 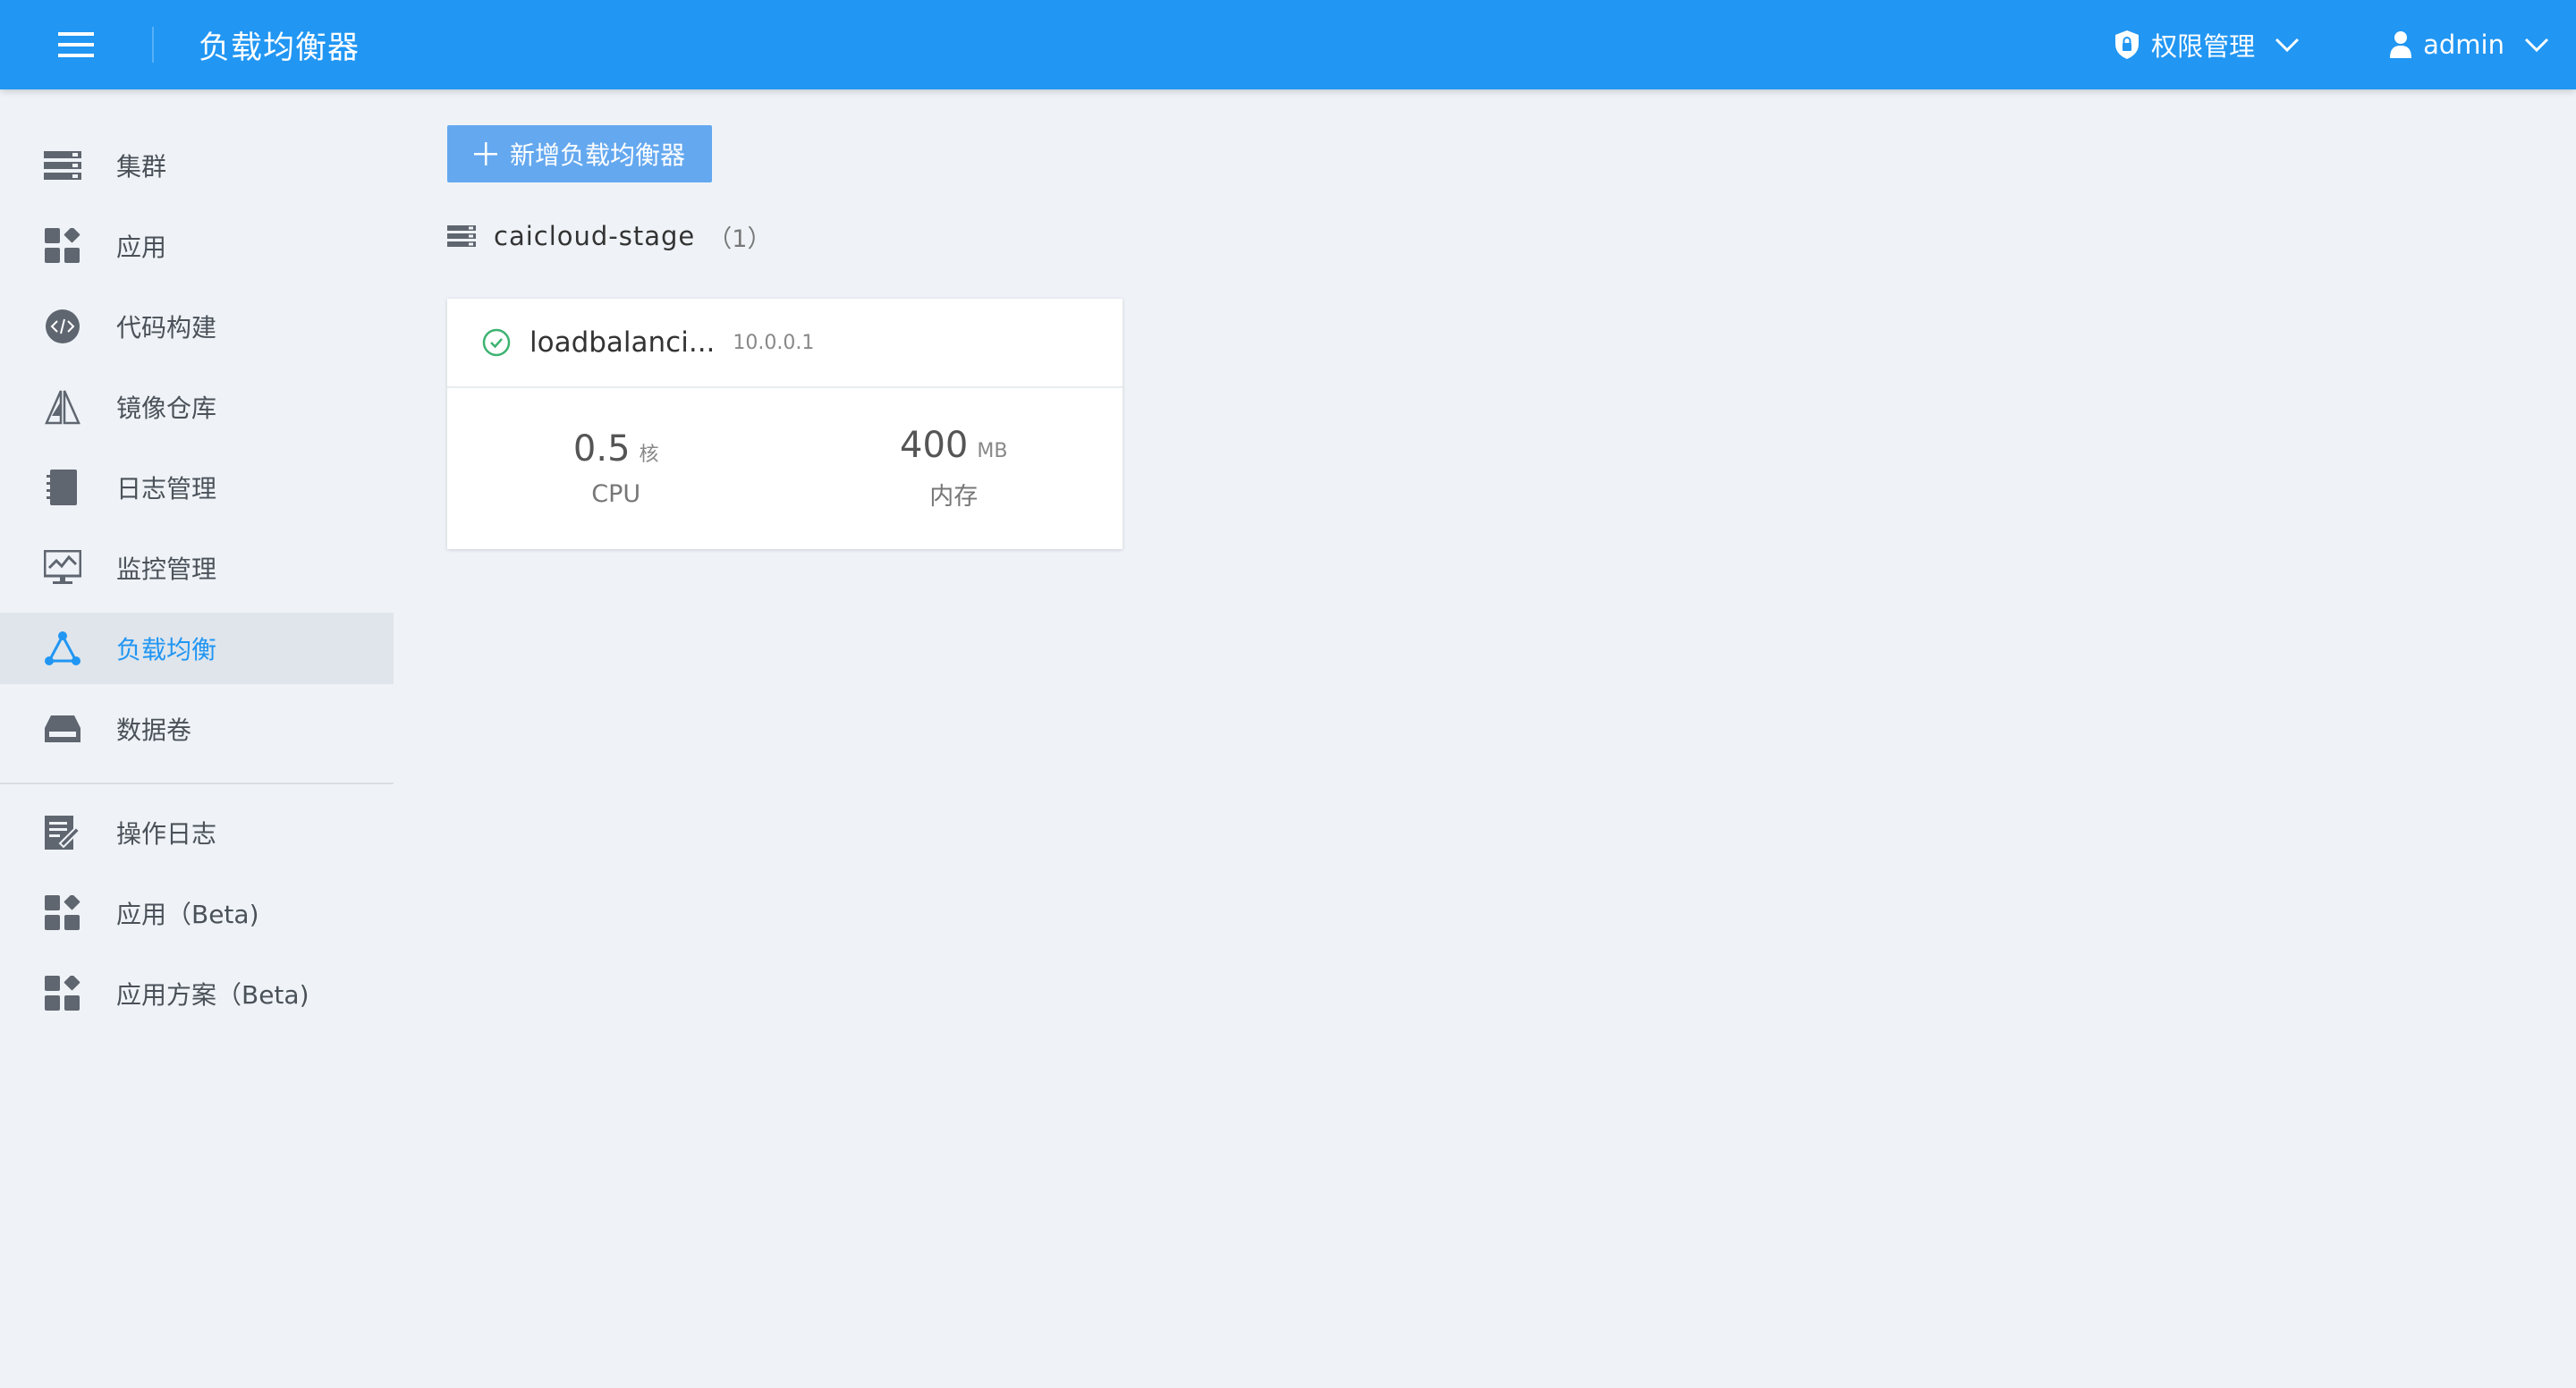 I want to click on permission-label: 权限管理, so click(x=2203, y=47).